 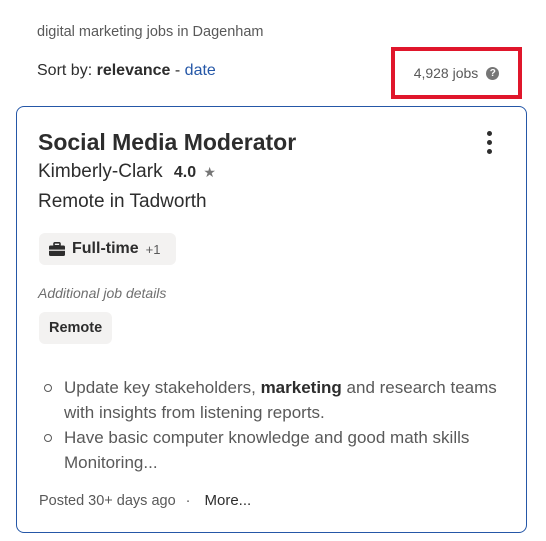 I want to click on company-row: Kimberly-Clark 4.0 ★, so click(x=127, y=172).